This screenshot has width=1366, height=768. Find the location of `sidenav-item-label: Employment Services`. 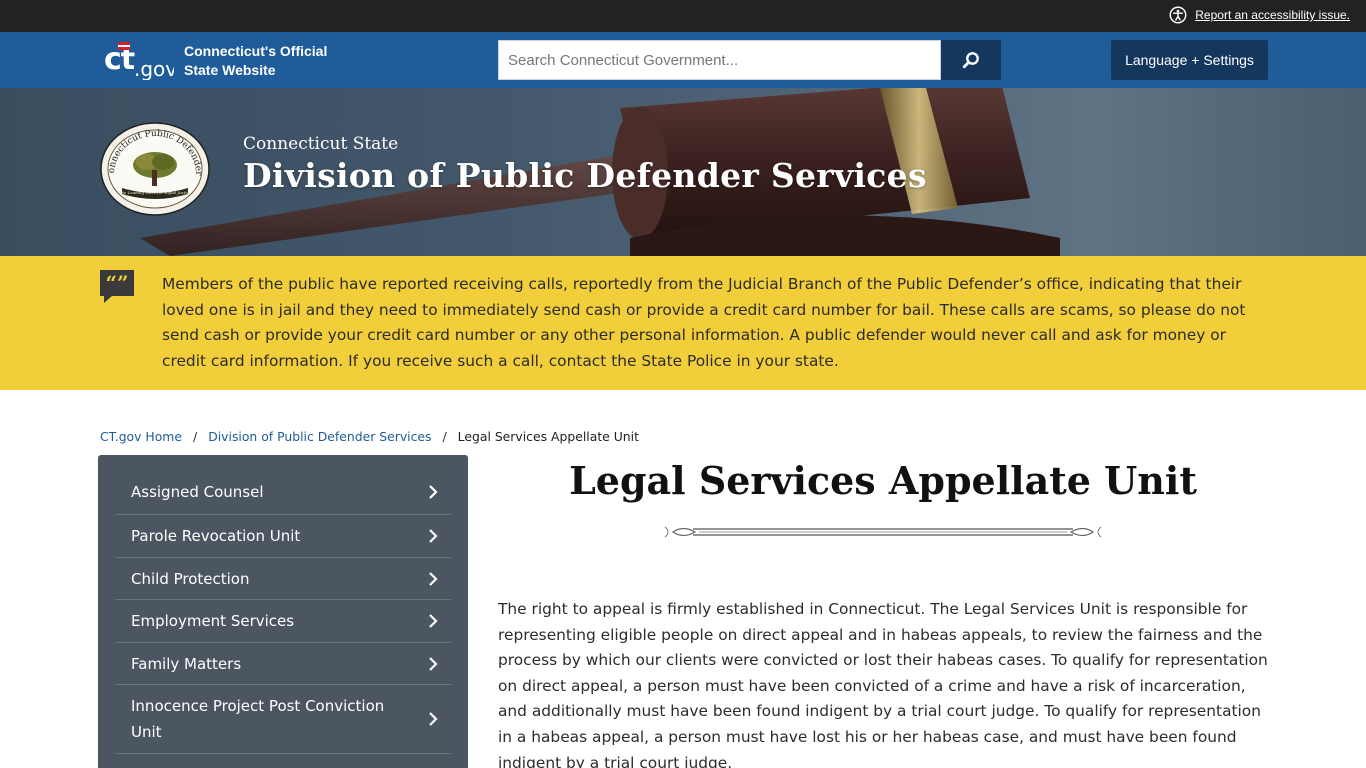

sidenav-item-label: Employment Services is located at coordinates (213, 621).